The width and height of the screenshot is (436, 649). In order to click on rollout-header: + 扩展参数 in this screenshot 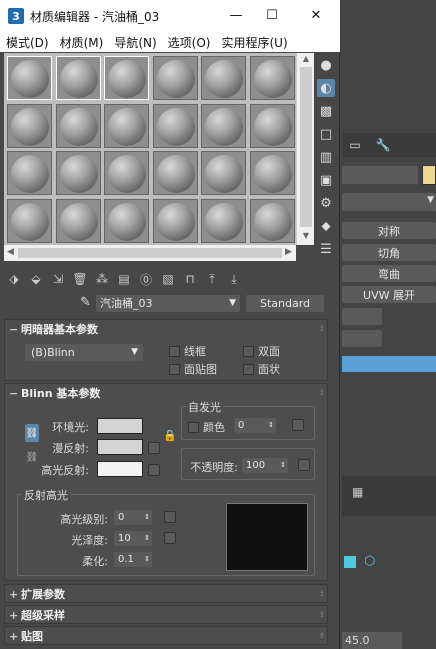, I will do `click(166, 594)`.